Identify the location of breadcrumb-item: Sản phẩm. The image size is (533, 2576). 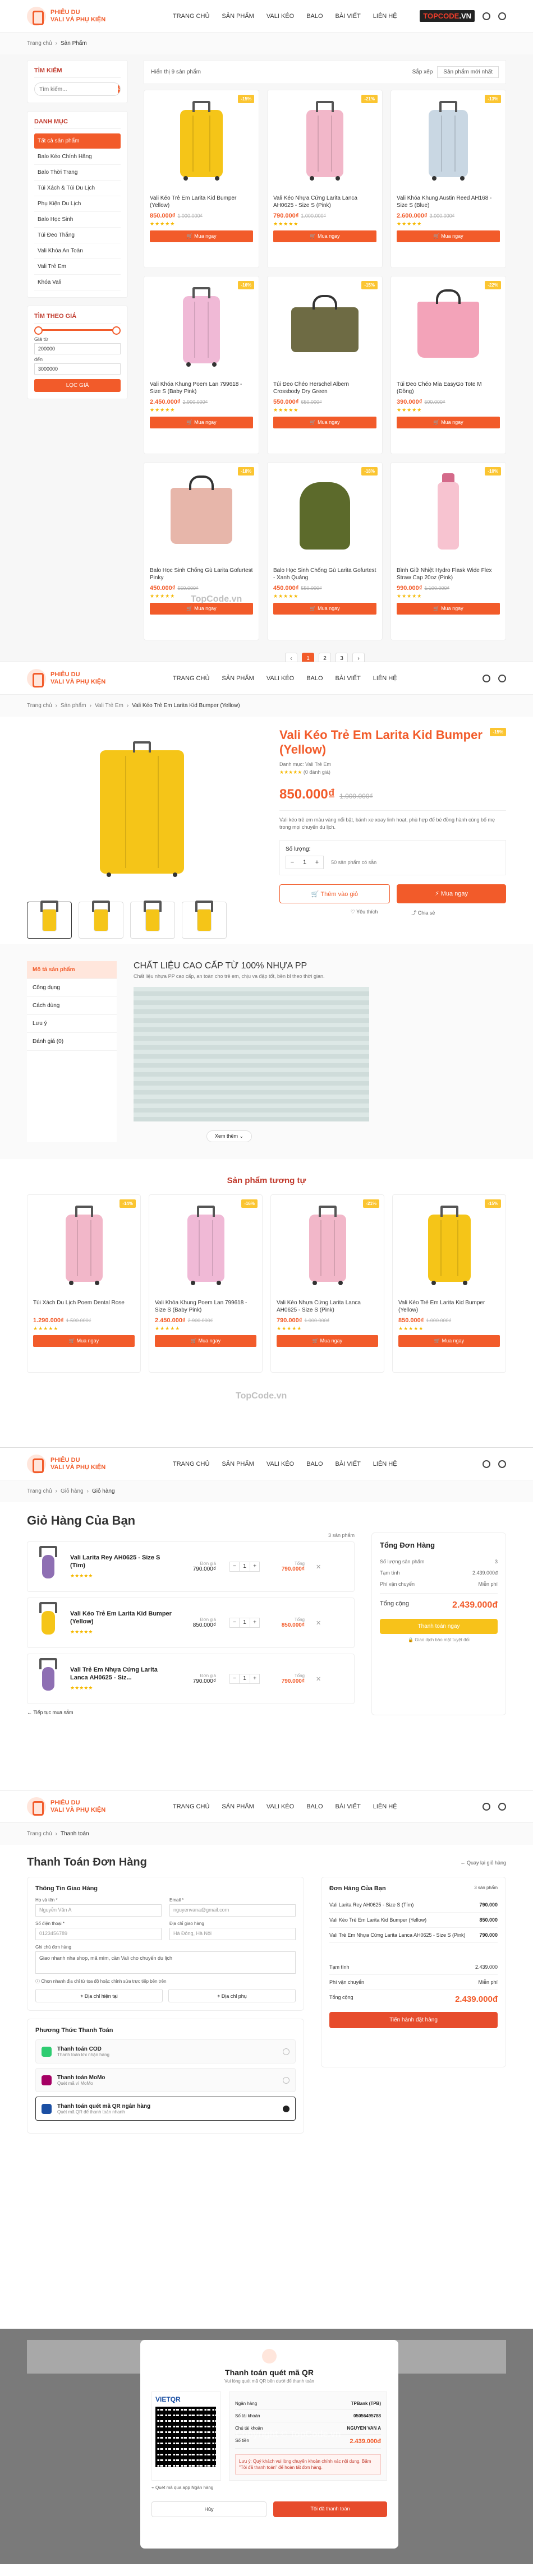
(73, 706).